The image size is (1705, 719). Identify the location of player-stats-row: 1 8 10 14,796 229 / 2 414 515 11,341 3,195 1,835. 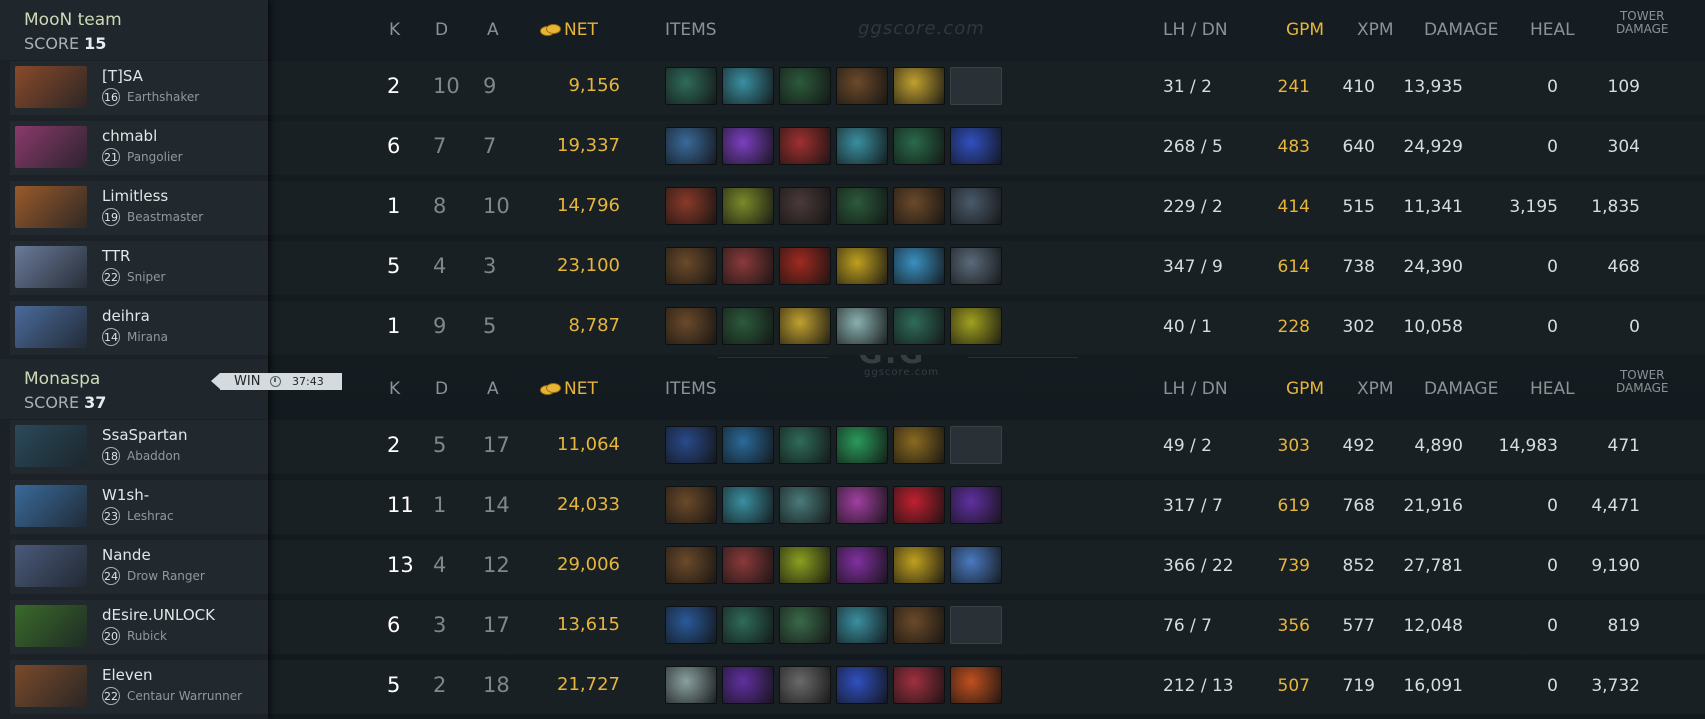
(986, 208).